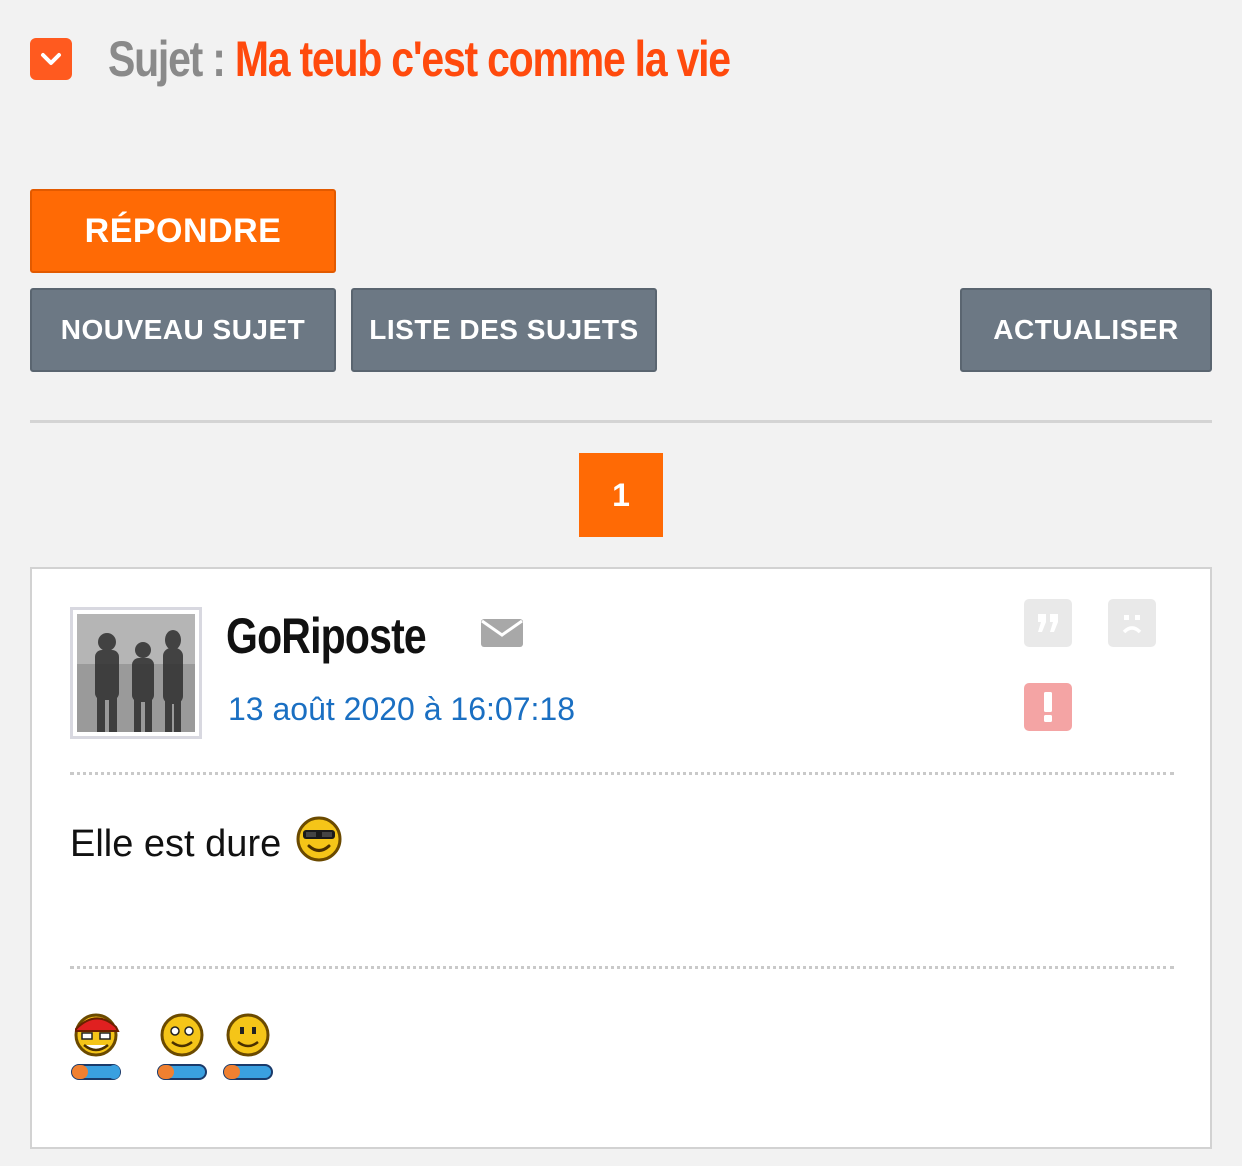 This screenshot has height=1166, width=1242. Describe the element at coordinates (96, 1049) in the screenshot. I see `gamer-cap-smiley-icon` at that location.